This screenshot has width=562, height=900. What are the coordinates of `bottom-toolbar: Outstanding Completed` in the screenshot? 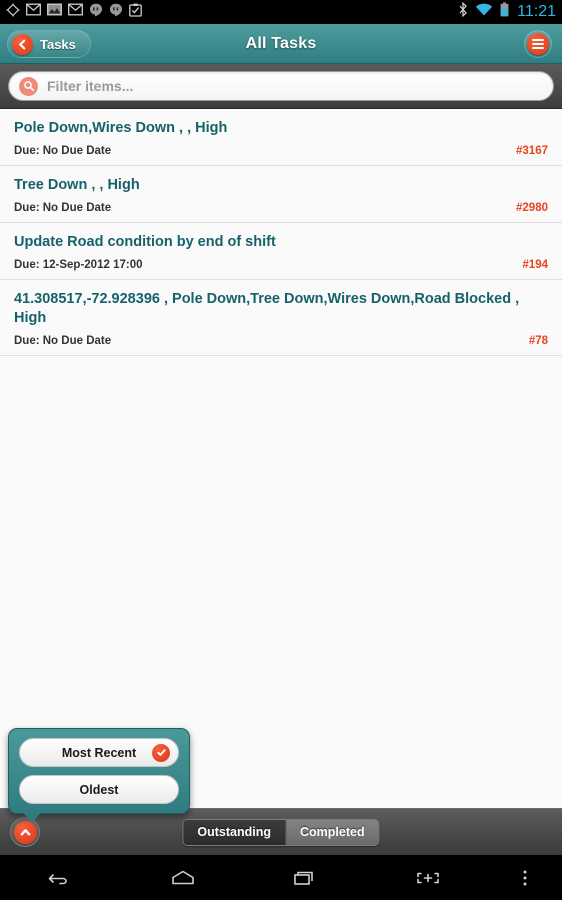 It's located at (281, 831).